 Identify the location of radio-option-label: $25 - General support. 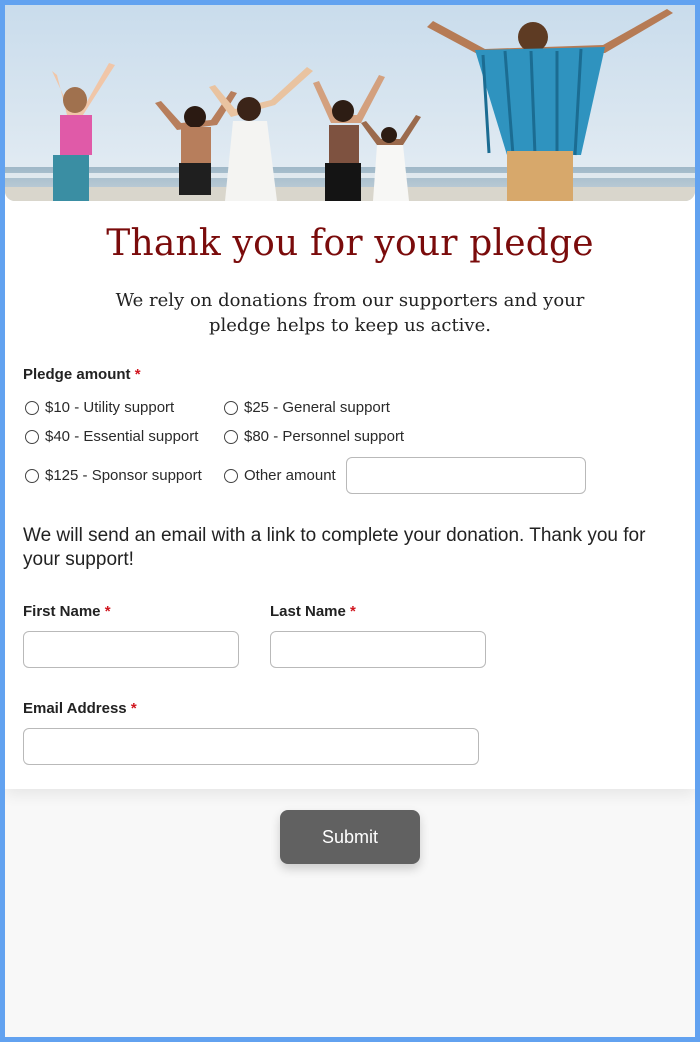
(317, 407).